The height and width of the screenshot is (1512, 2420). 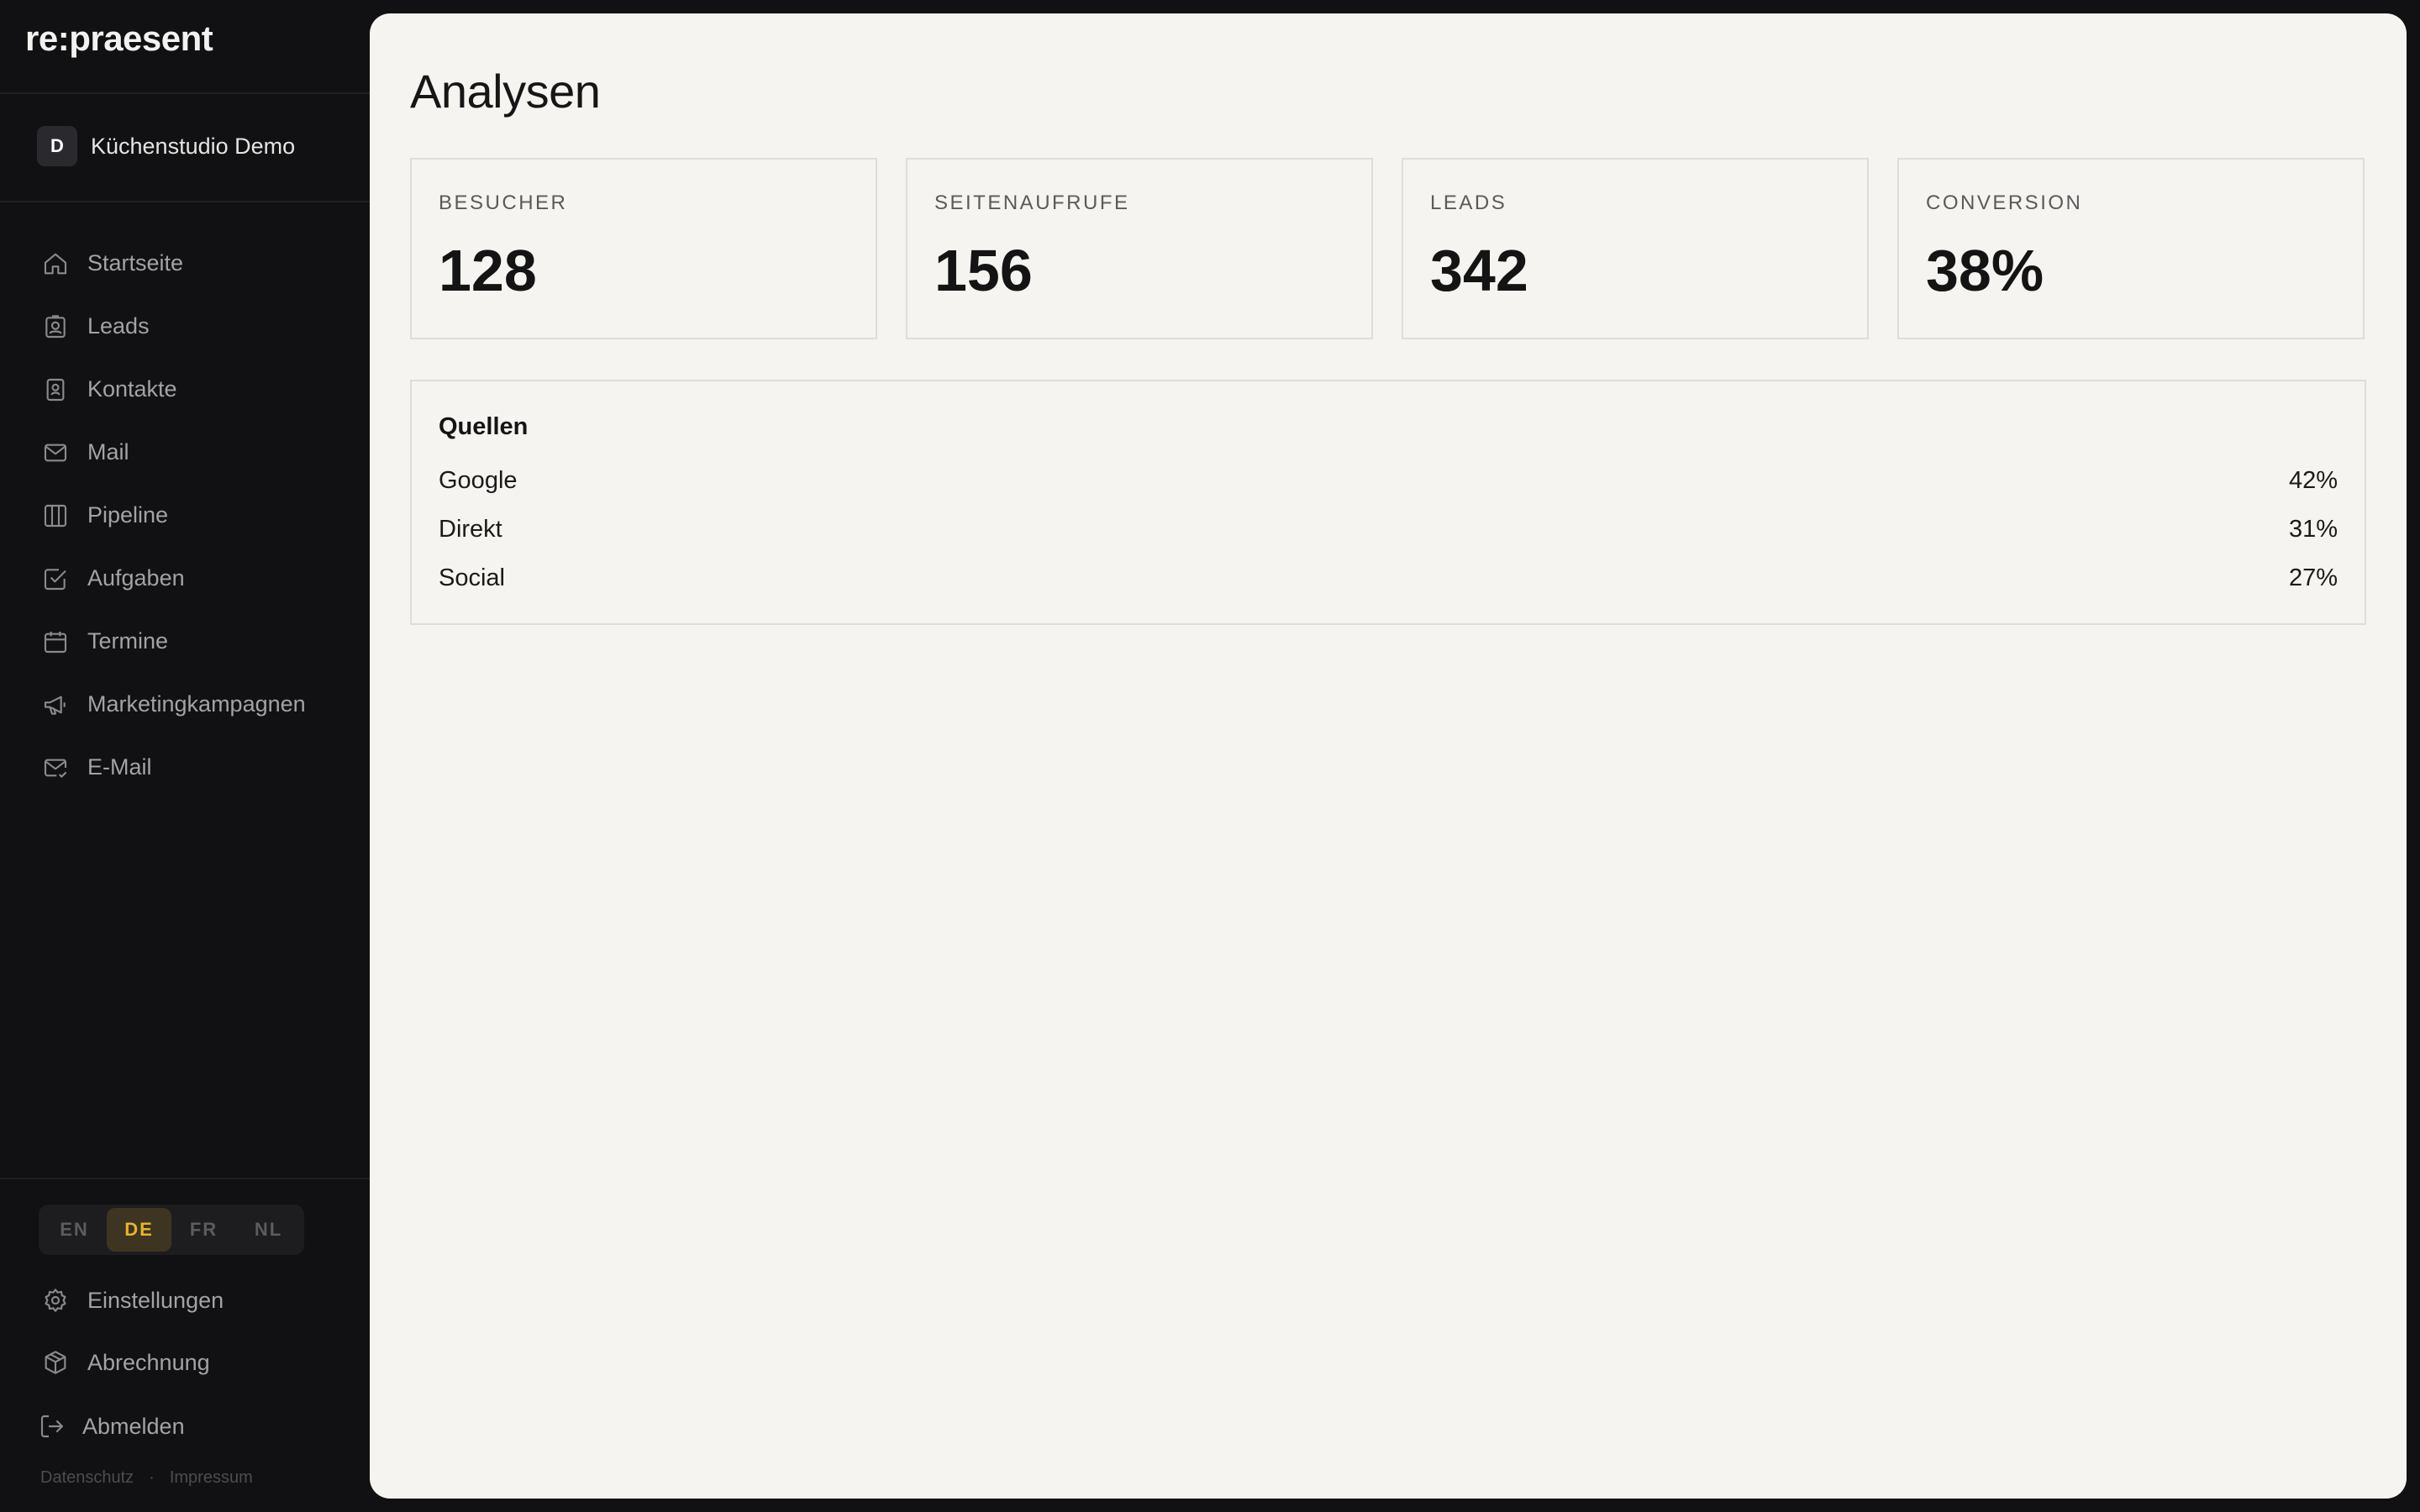 I want to click on sidebar-item-label: Startseite, so click(x=135, y=263).